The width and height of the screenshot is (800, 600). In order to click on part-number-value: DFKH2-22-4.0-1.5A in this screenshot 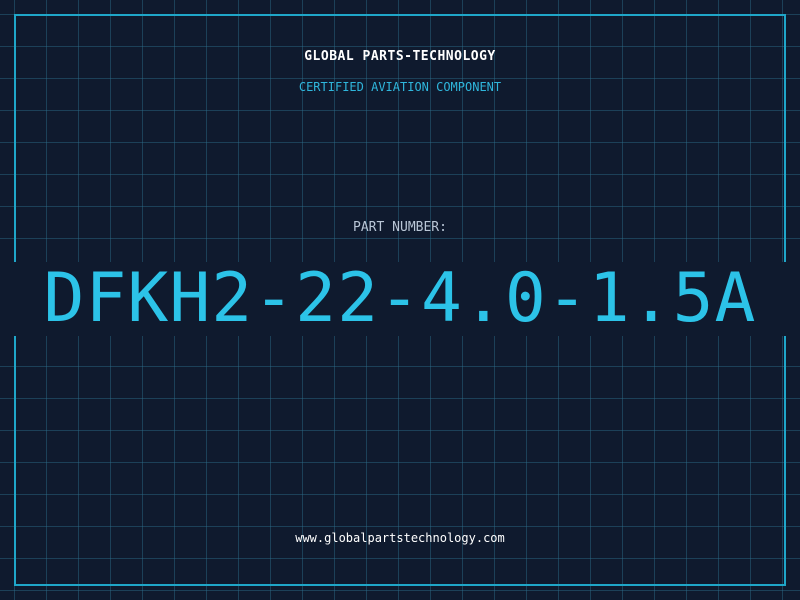, I will do `click(400, 299)`.